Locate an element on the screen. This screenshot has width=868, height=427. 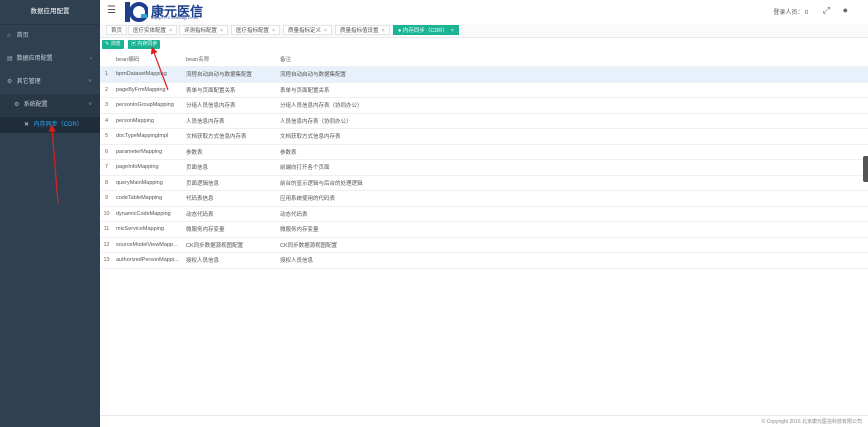
remark-cell: 应用系统使用的代码表 is located at coordinates (572, 198).